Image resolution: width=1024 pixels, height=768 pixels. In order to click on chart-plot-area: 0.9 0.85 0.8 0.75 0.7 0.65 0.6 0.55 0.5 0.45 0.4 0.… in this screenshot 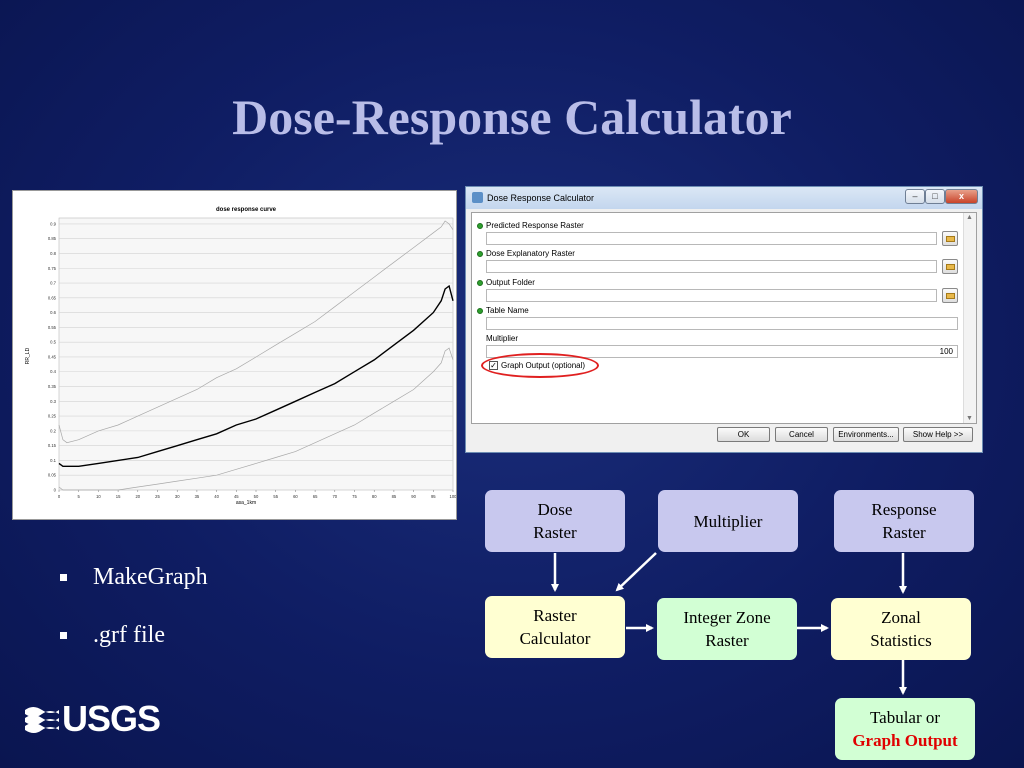, I will do `click(252, 358)`.